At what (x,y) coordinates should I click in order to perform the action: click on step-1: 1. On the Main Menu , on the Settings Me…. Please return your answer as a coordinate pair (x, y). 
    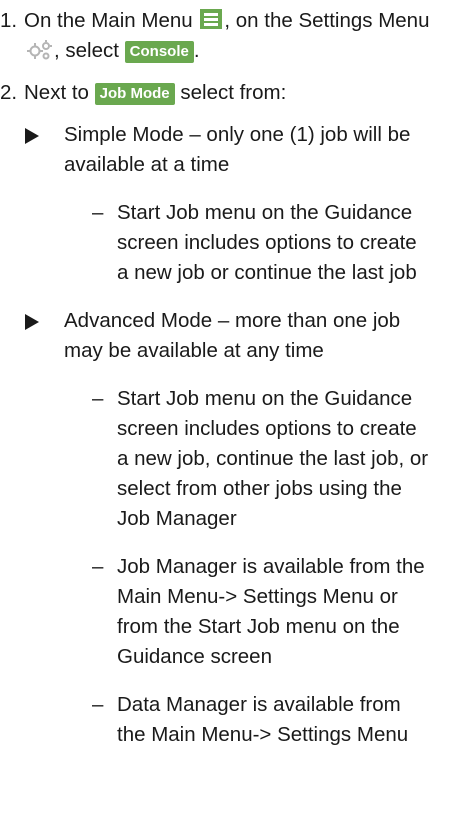
    Looking at the image, I should click on (225, 36).